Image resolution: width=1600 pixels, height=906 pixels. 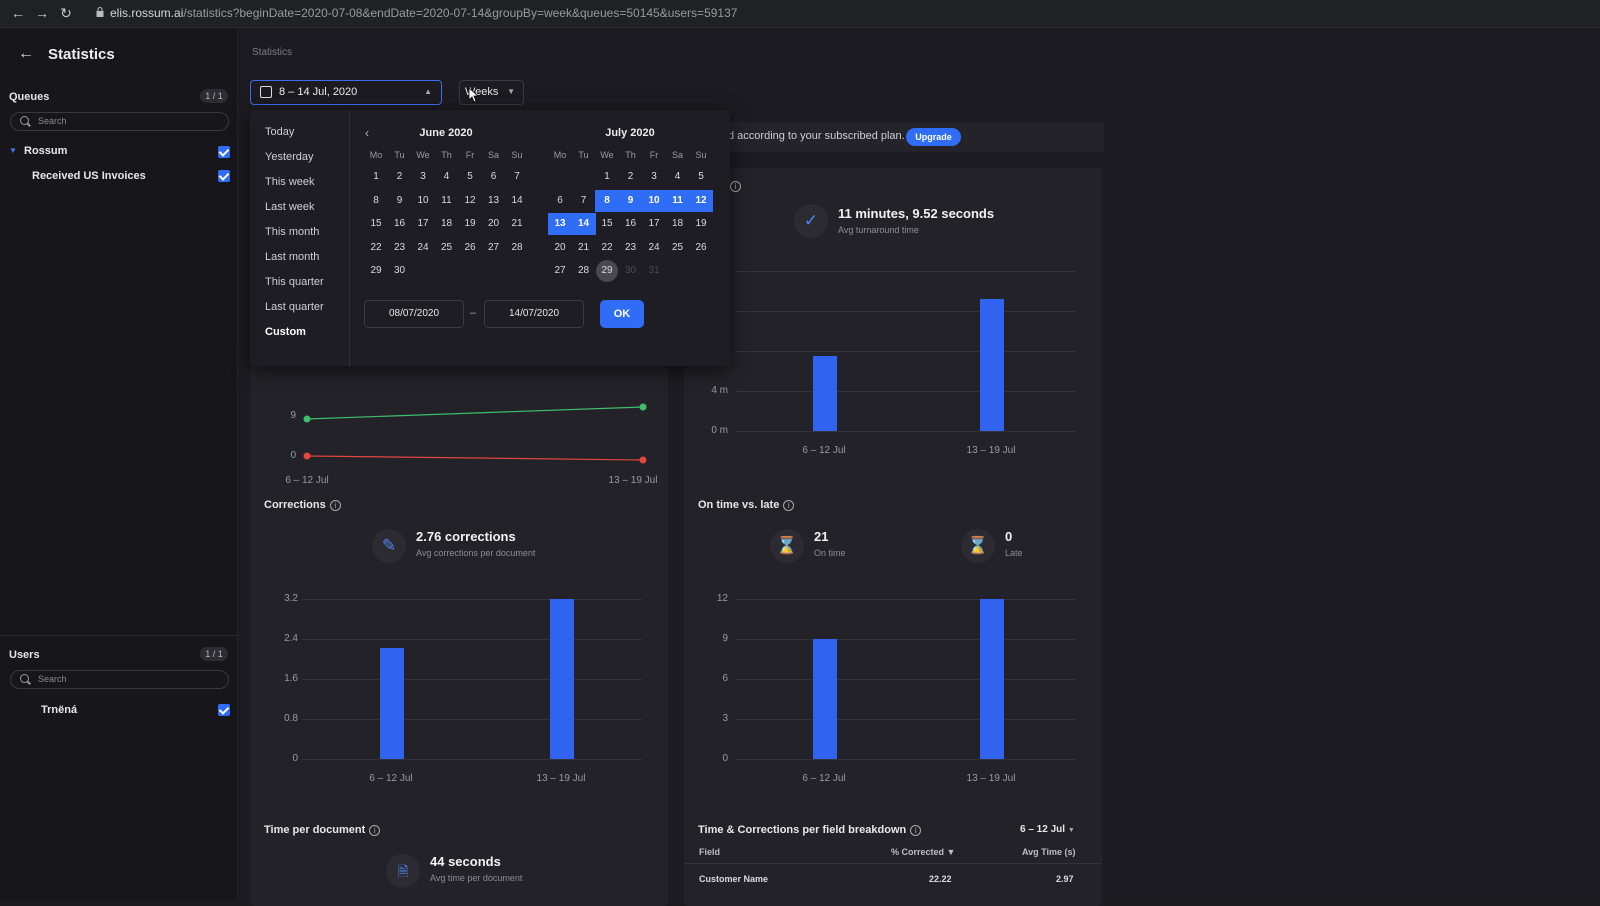 I want to click on date-range-picker: 8 – 14 Jul, 2020 ▲, so click(x=346, y=92).